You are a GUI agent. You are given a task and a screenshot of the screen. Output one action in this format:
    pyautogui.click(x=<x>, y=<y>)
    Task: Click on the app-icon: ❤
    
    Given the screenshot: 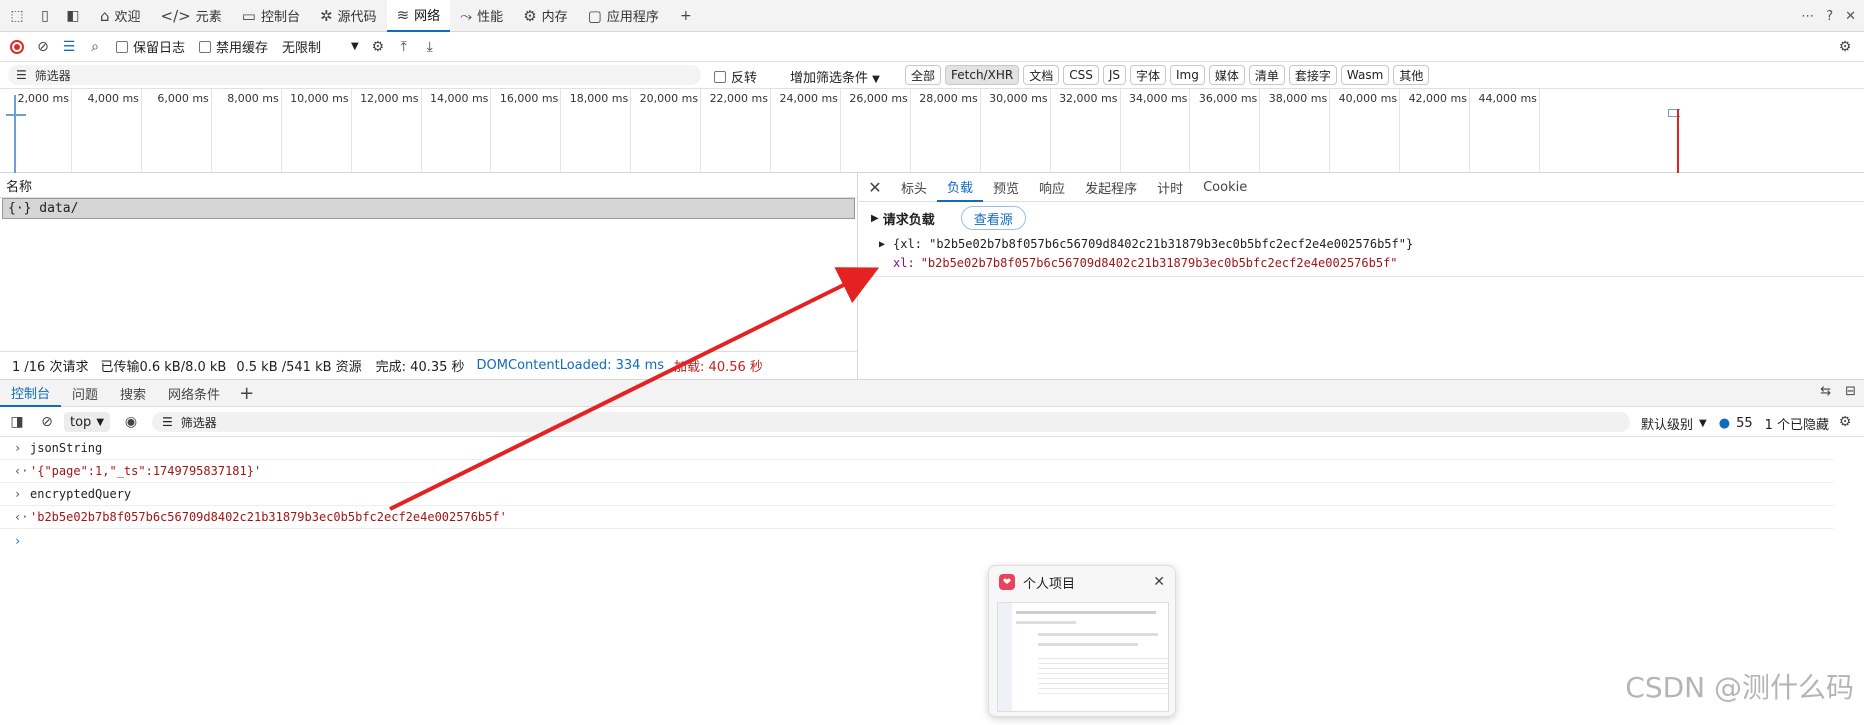 What is the action you would take?
    pyautogui.click(x=1007, y=582)
    